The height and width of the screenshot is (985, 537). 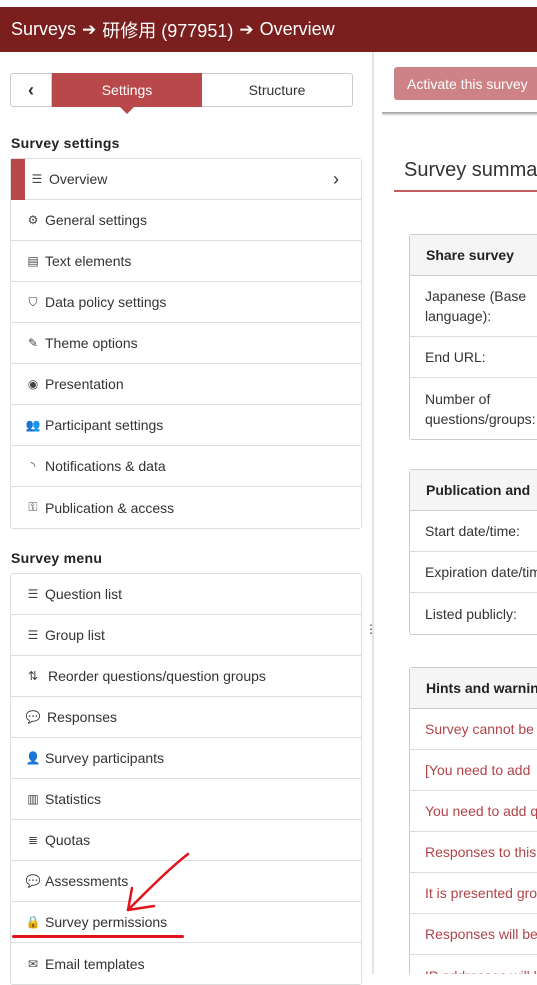 What do you see at coordinates (473, 688) in the screenshot?
I see `panel-title: Hints and warnin` at bounding box center [473, 688].